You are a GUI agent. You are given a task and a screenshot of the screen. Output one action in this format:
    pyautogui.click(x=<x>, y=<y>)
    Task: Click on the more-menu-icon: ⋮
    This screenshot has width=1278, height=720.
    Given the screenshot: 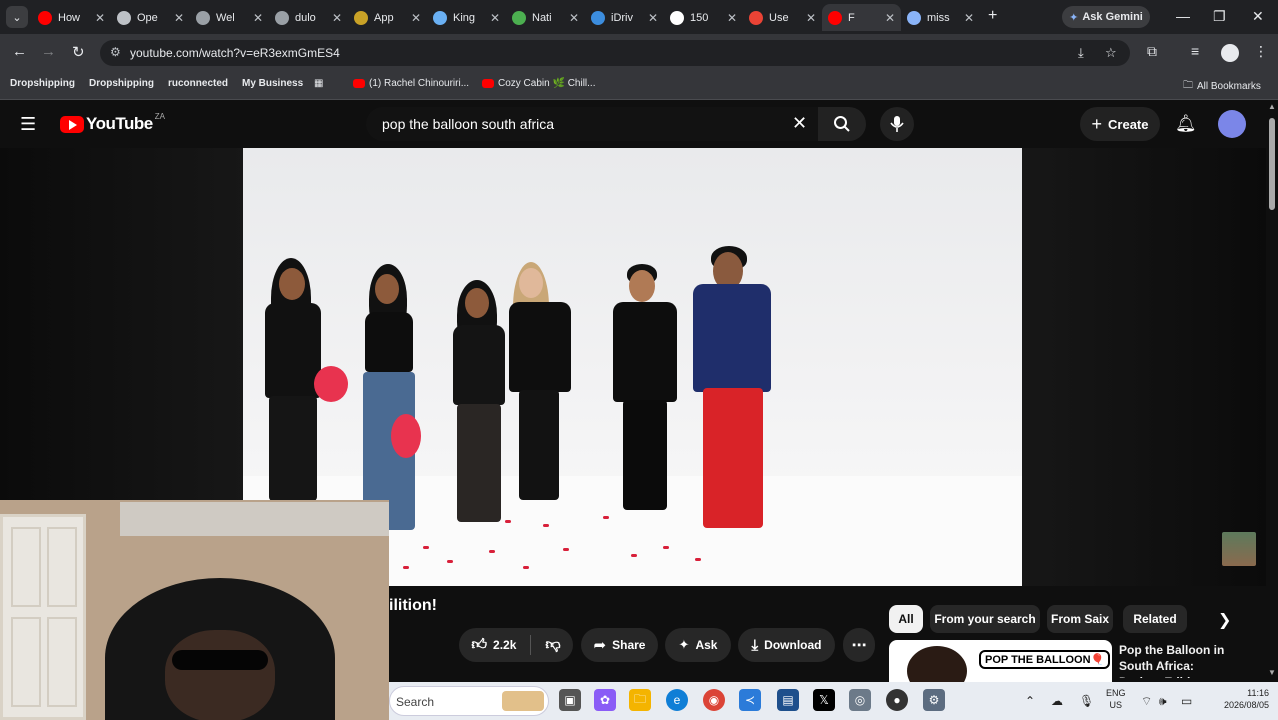 What is the action you would take?
    pyautogui.click(x=1261, y=51)
    